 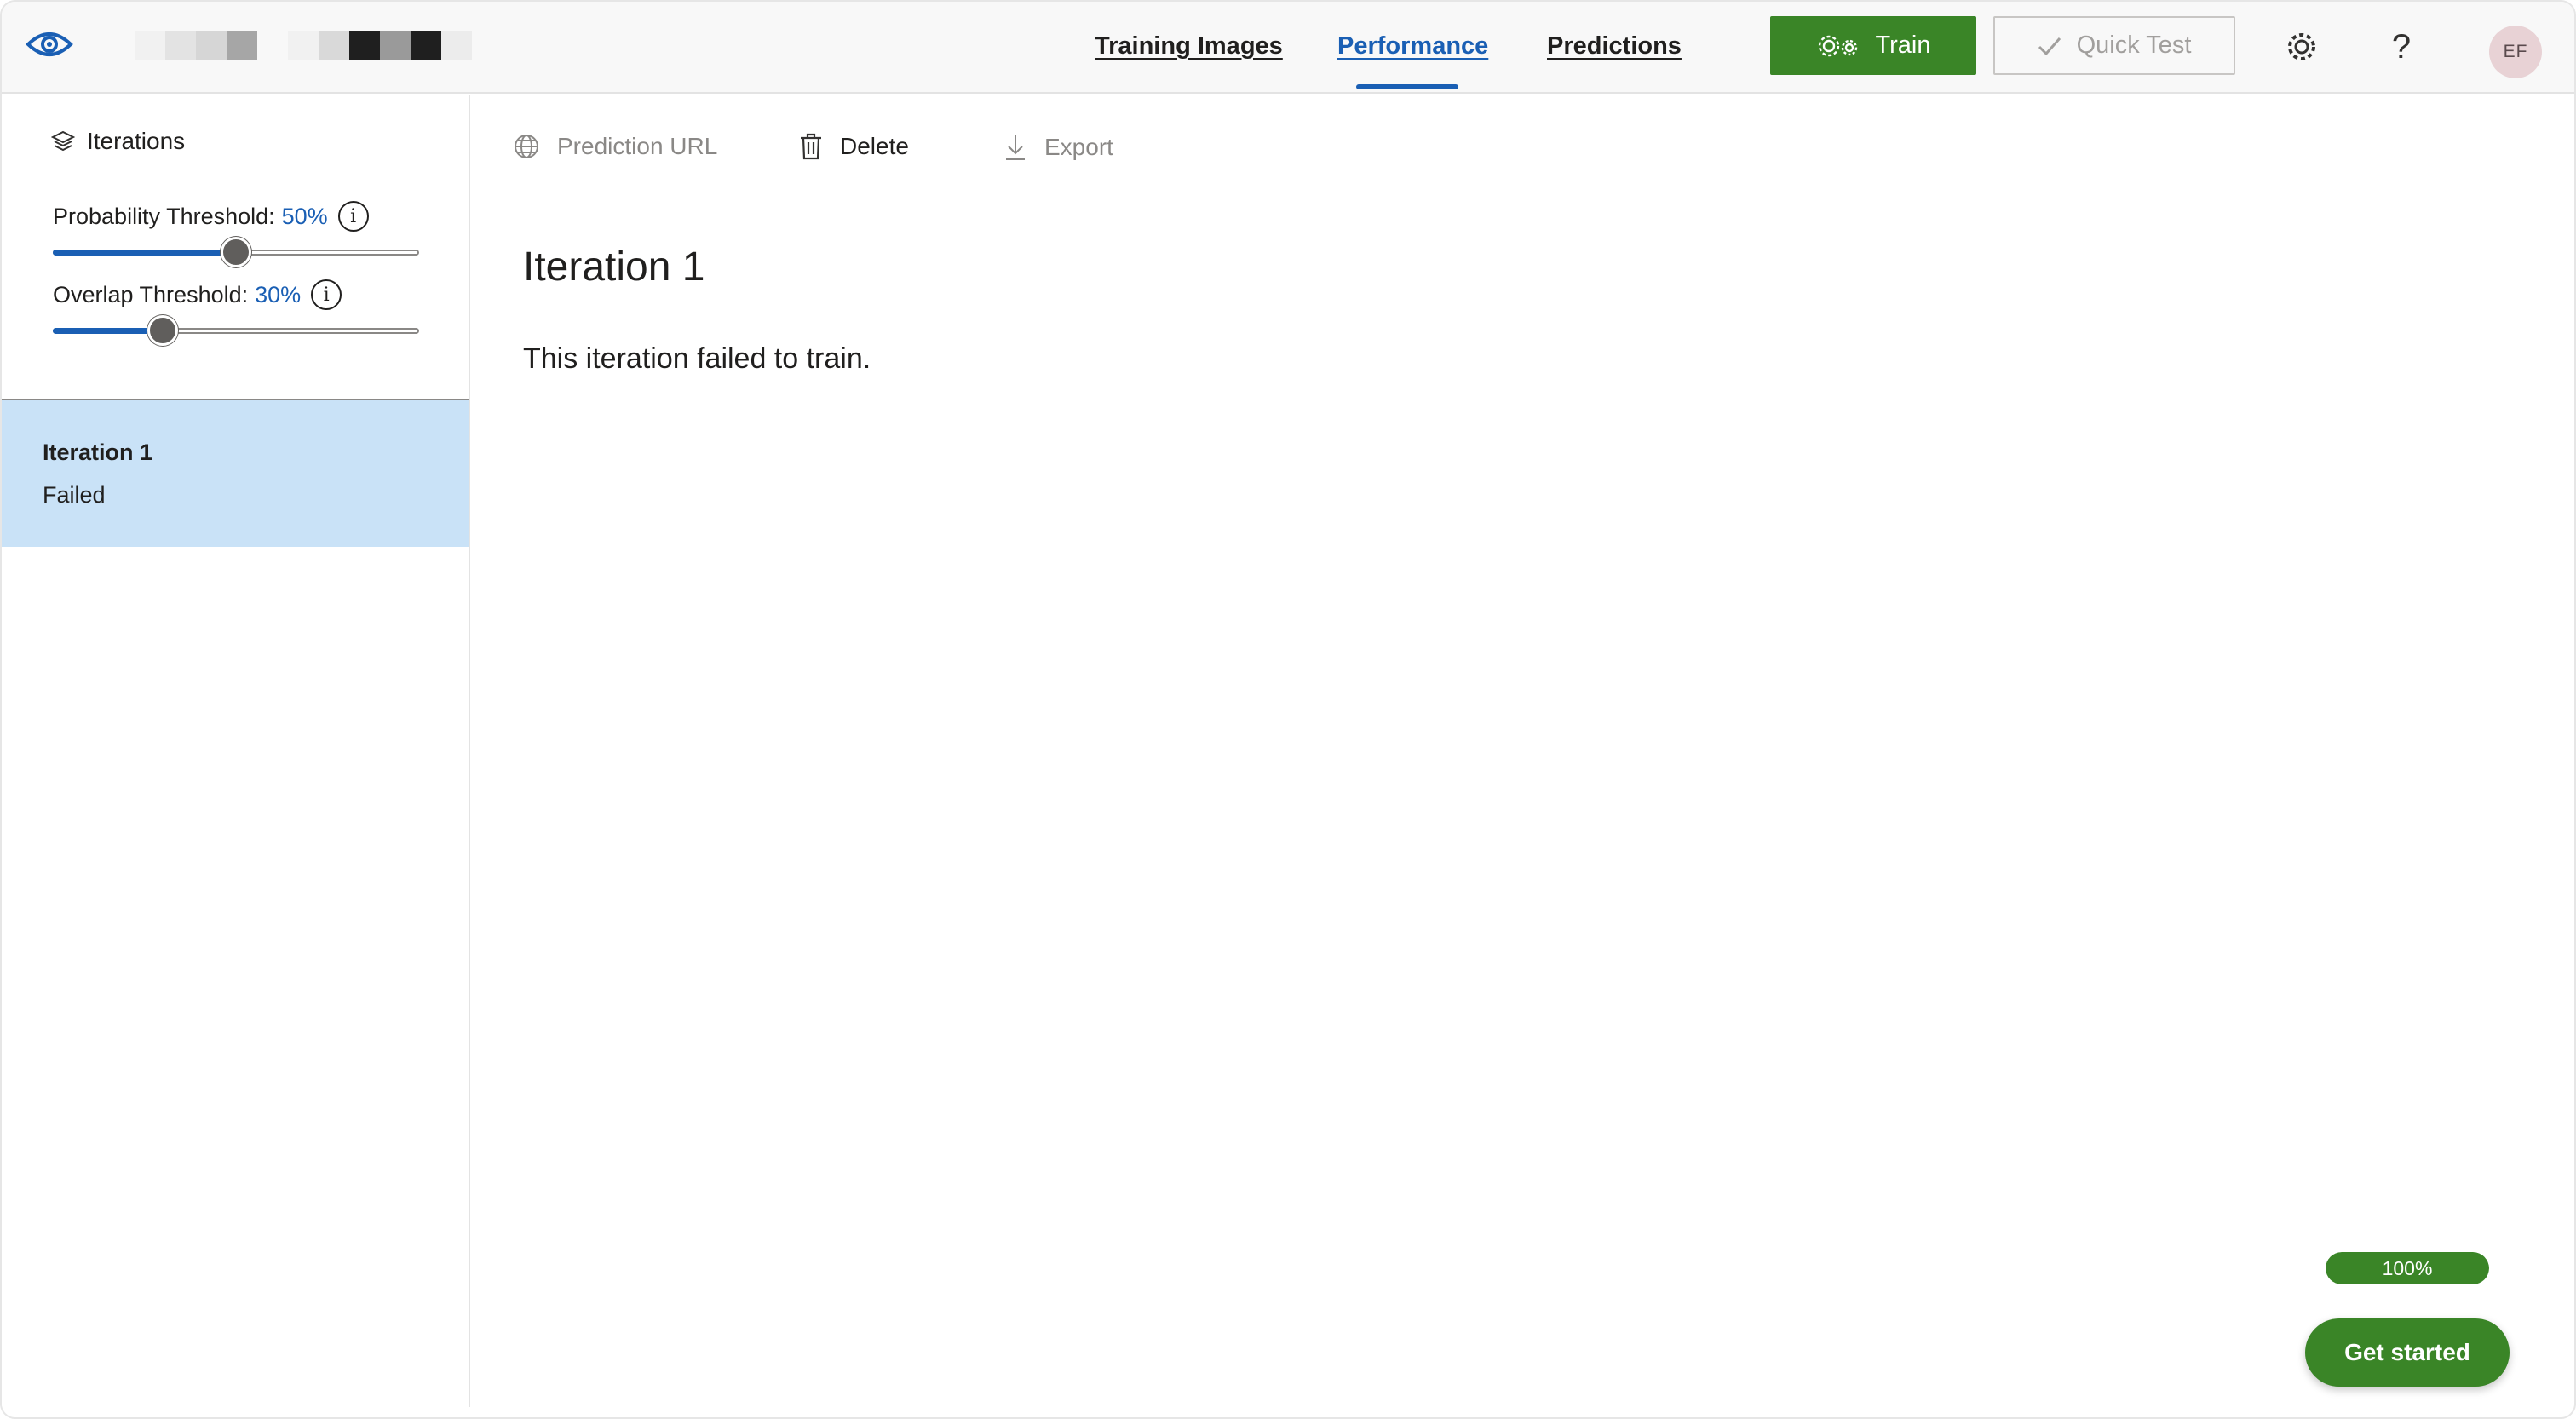 What do you see at coordinates (305, 216) in the screenshot?
I see `probability-threshold-value: 50%` at bounding box center [305, 216].